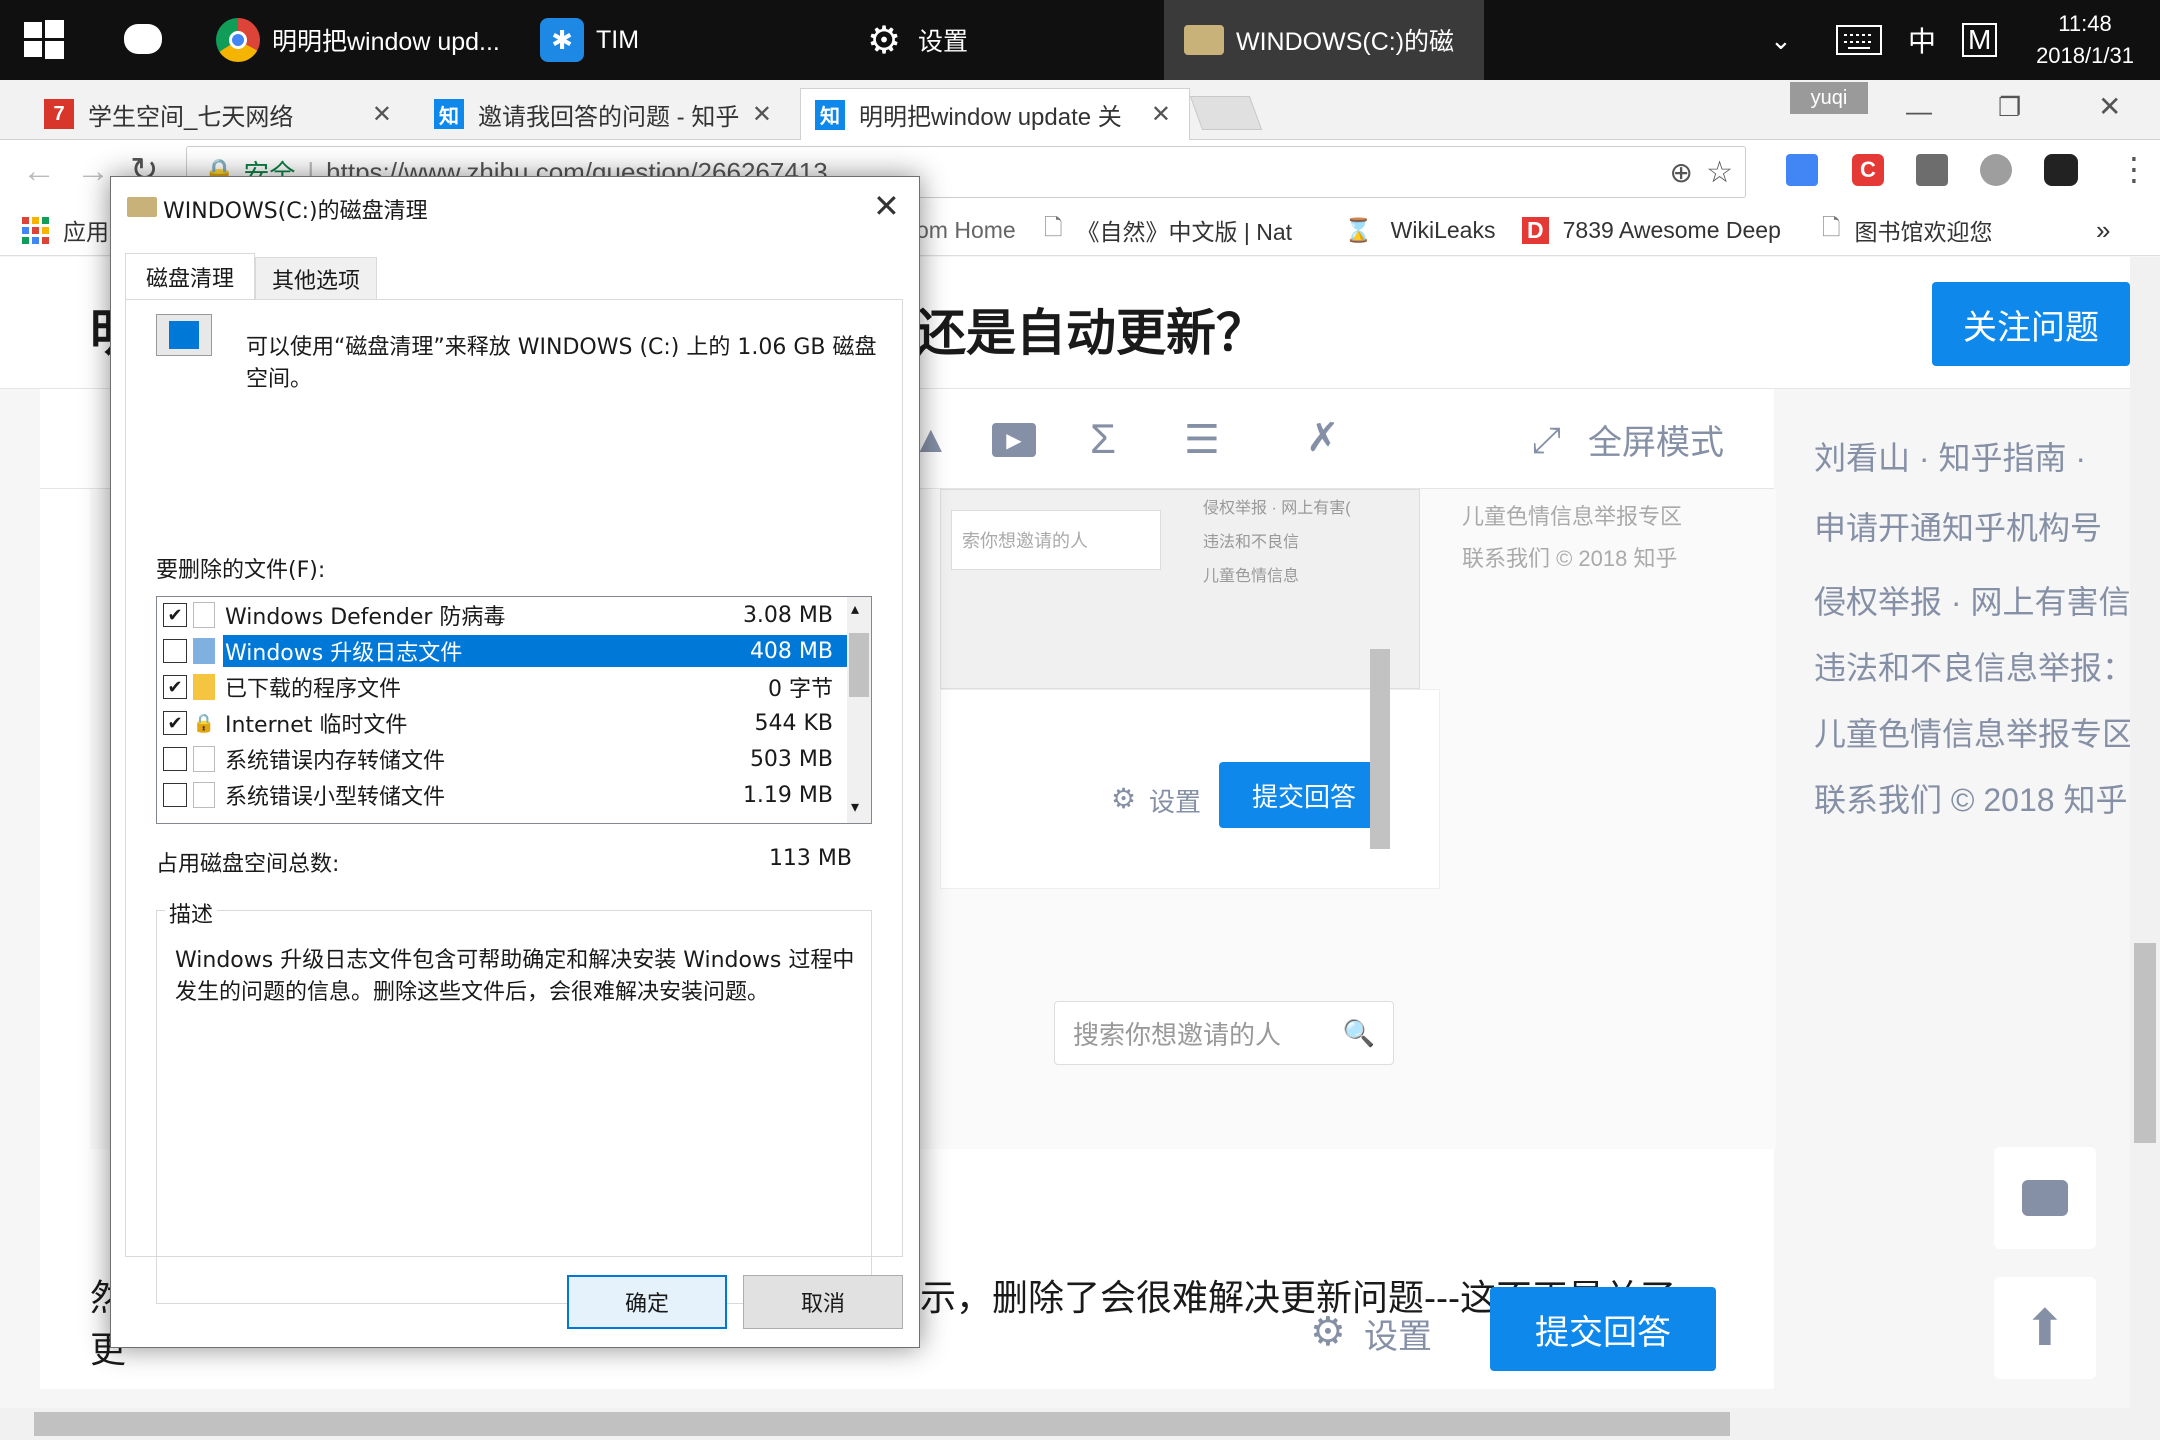 The image size is (2160, 1440). What do you see at coordinates (2085, 55) in the screenshot?
I see `clock-date: 2018/1/31` at bounding box center [2085, 55].